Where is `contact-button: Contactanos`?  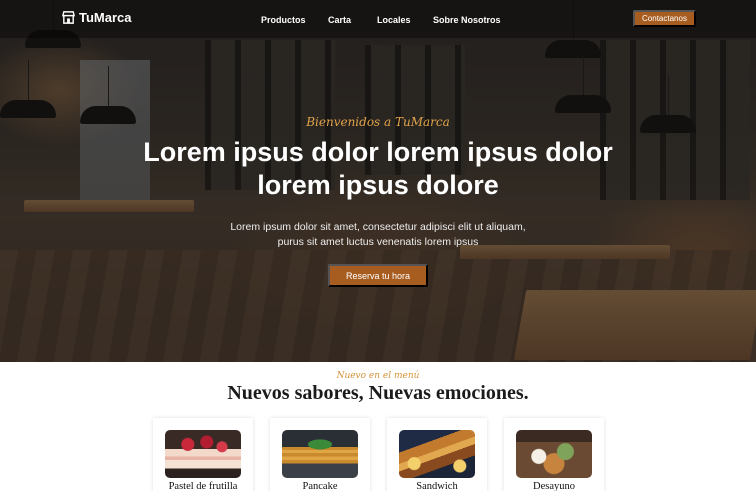 contact-button: Contactanos is located at coordinates (664, 18).